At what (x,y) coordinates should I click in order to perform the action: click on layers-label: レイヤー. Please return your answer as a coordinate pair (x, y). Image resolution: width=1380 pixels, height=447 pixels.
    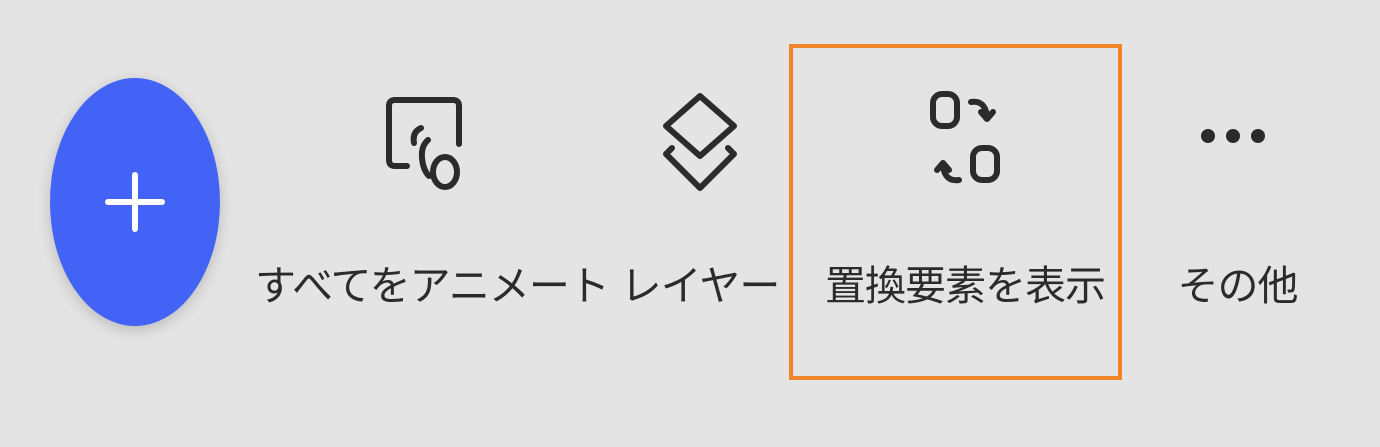
    Looking at the image, I should click on (700, 286).